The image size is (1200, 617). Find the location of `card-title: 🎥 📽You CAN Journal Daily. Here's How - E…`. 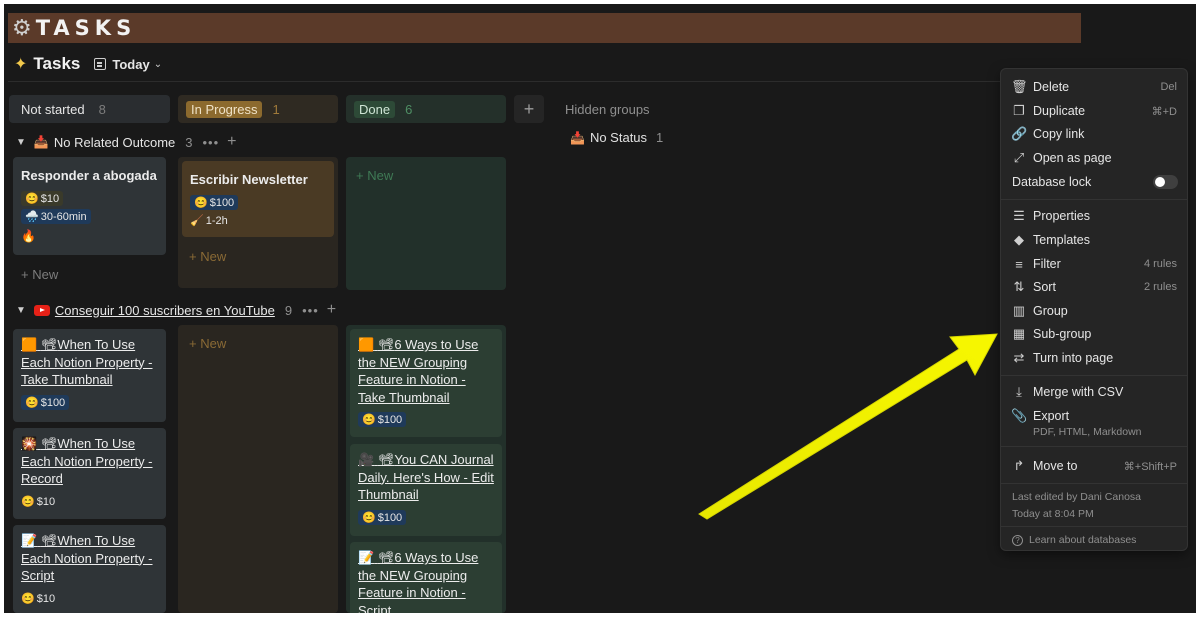

card-title: 🎥 📽You CAN Journal Daily. Here's How - E… is located at coordinates (426, 477).